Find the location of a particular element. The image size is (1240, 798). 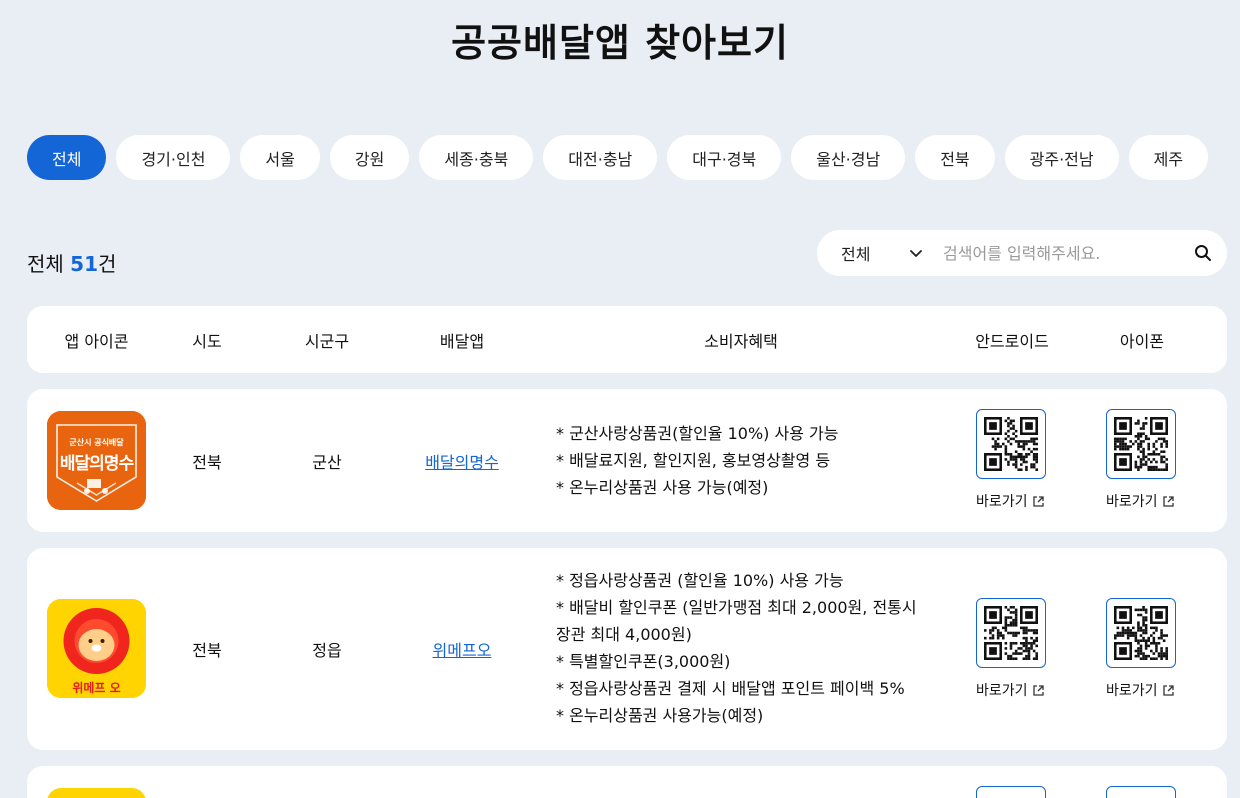

region-tab: 제주 is located at coordinates (1168, 157).